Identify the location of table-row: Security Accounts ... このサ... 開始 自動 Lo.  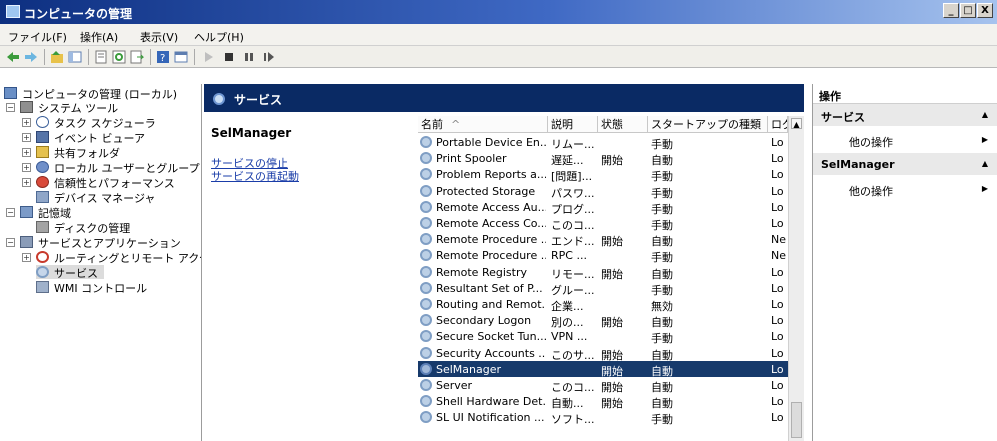
(603, 353).